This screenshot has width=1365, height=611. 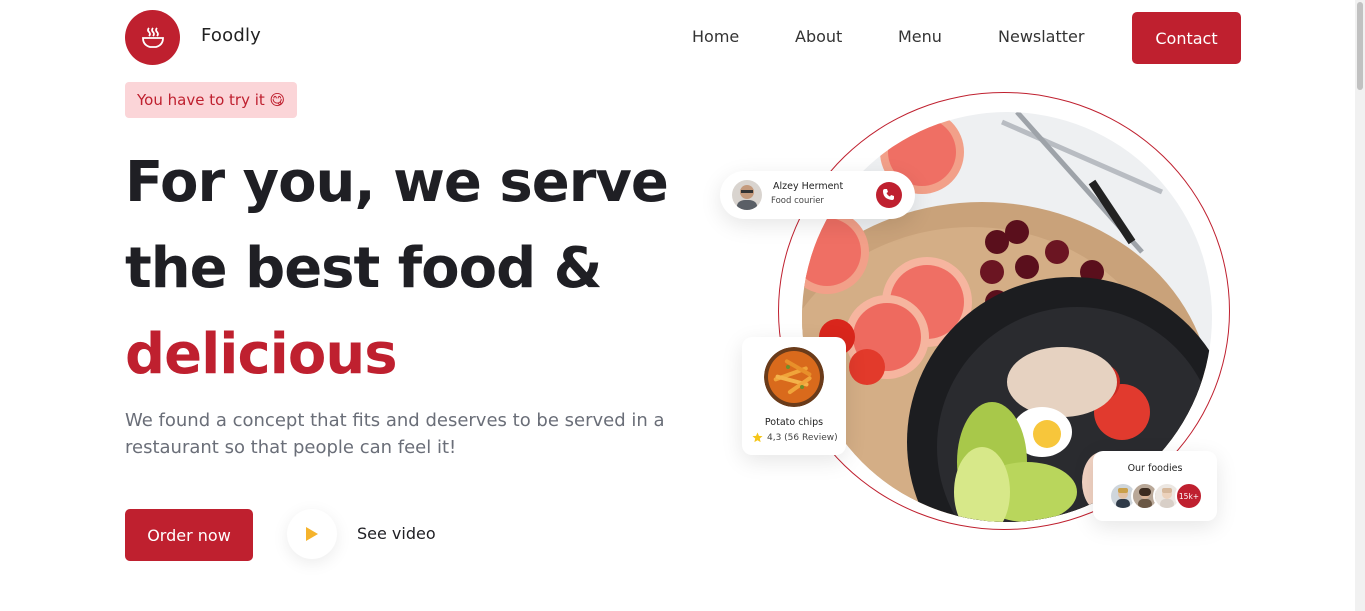 I want to click on play-video-button, so click(x=312, y=534).